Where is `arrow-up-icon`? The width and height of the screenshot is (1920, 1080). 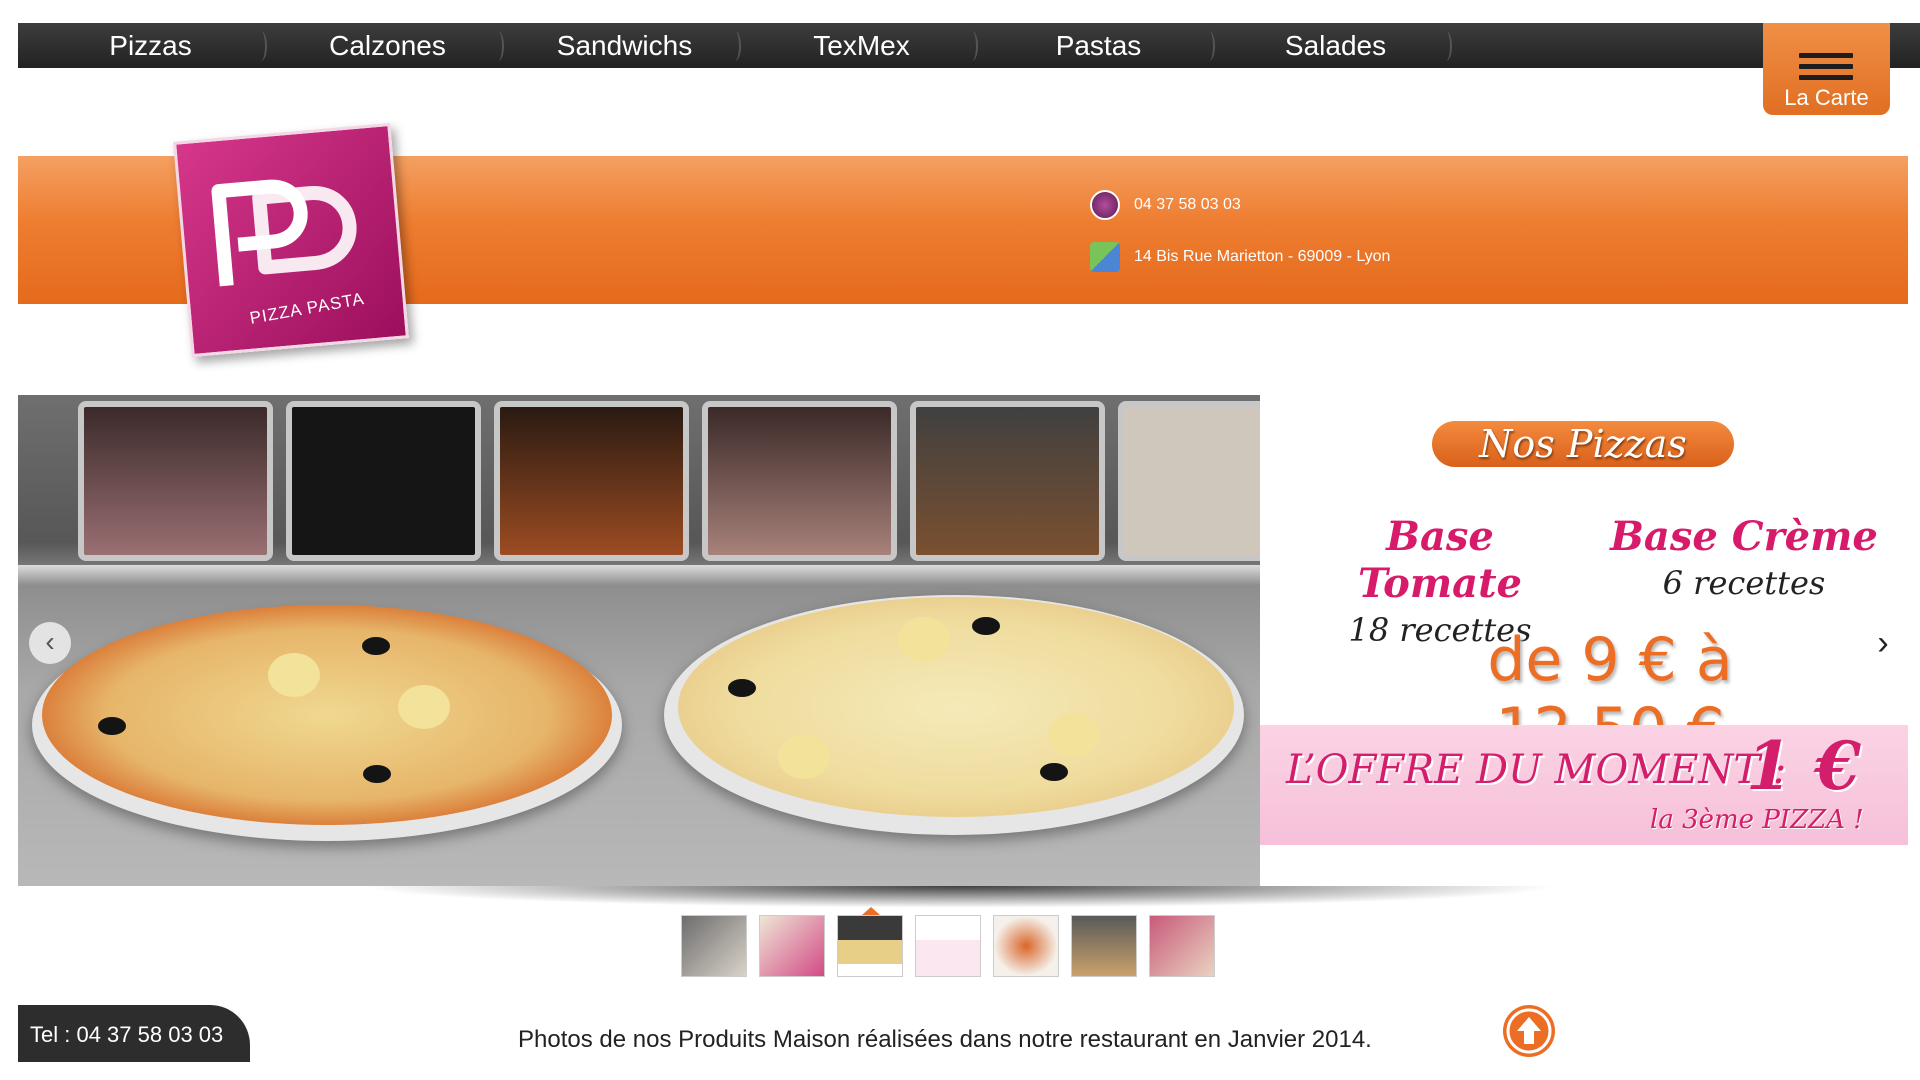
arrow-up-icon is located at coordinates (1529, 1031).